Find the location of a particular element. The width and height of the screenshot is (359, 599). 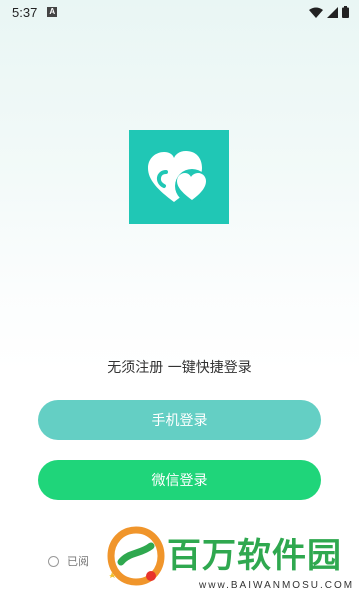

signal-icon is located at coordinates (332, 12).